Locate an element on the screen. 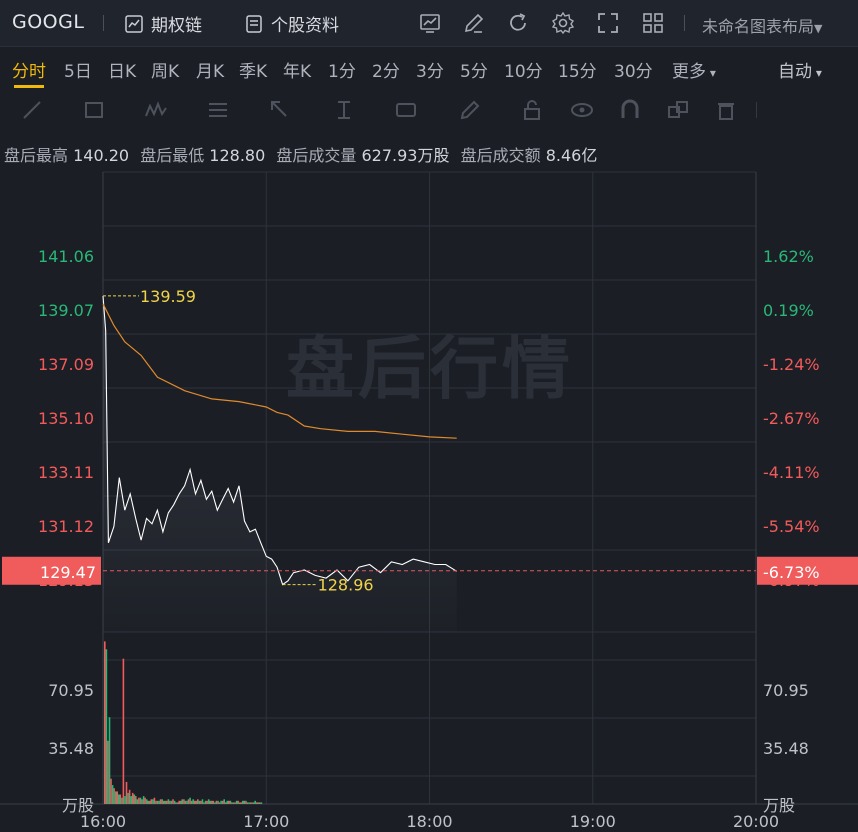 The width and height of the screenshot is (858, 832). watermark-text: 盘后行情 is located at coordinates (430, 369).